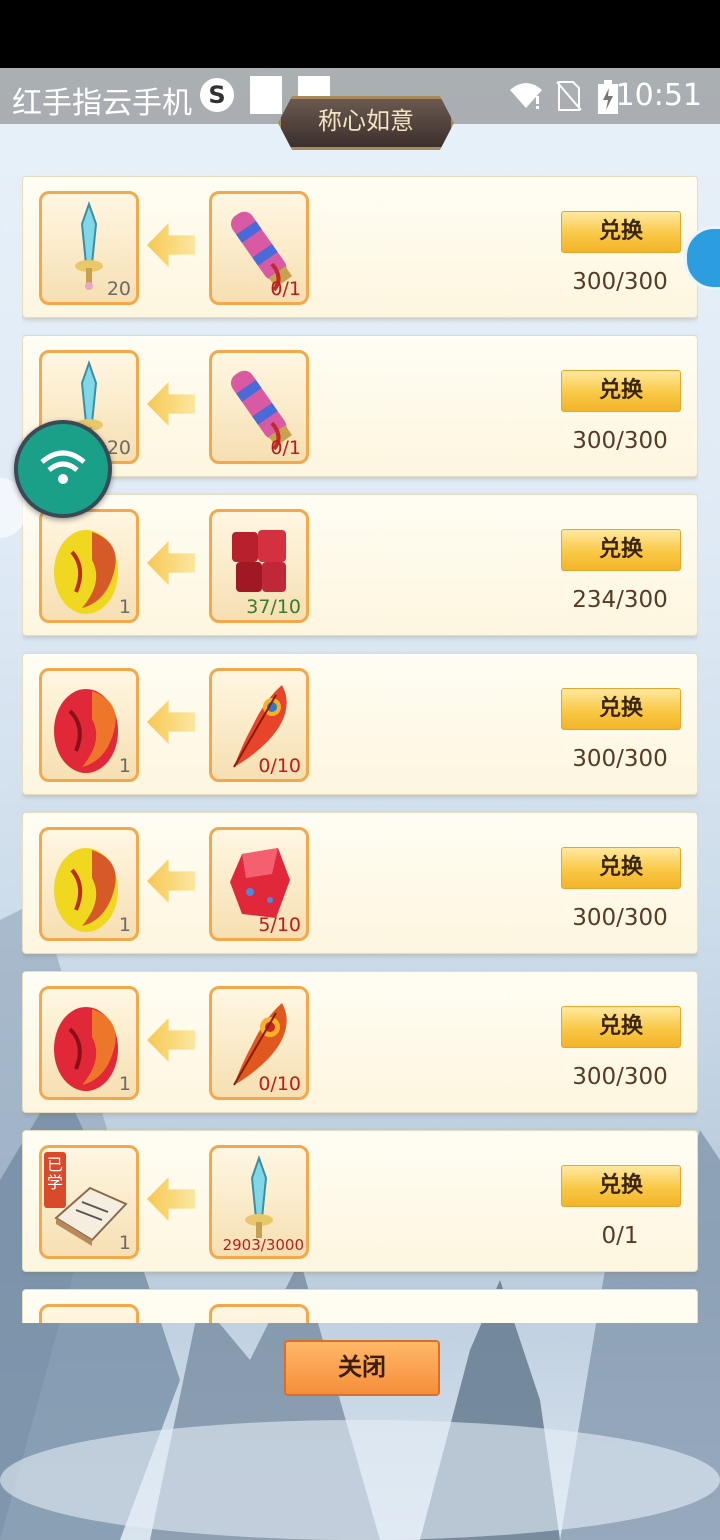 The width and height of the screenshot is (720, 1540). Describe the element at coordinates (89, 1202) in the screenshot. I see `reward-slot: 已学 1` at that location.